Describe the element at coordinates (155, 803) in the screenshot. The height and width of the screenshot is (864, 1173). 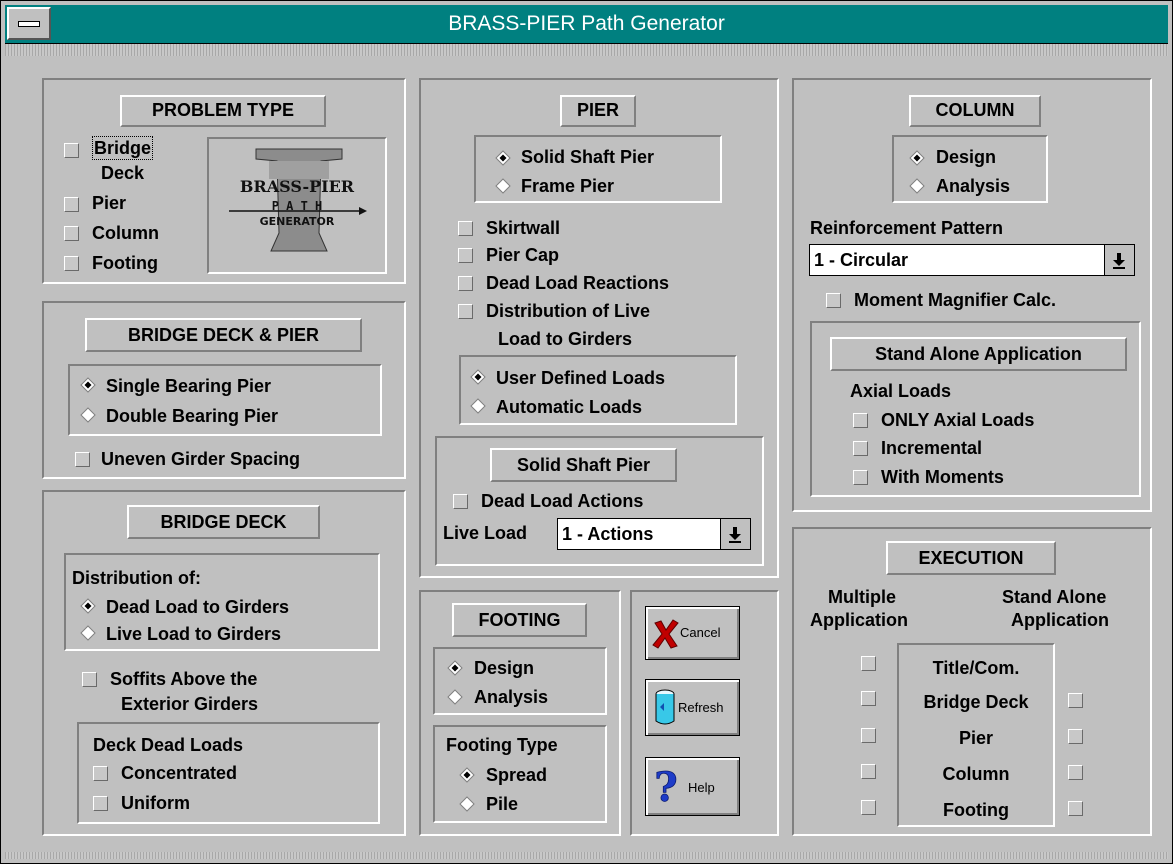
I see `uniform-label: Uniform` at that location.